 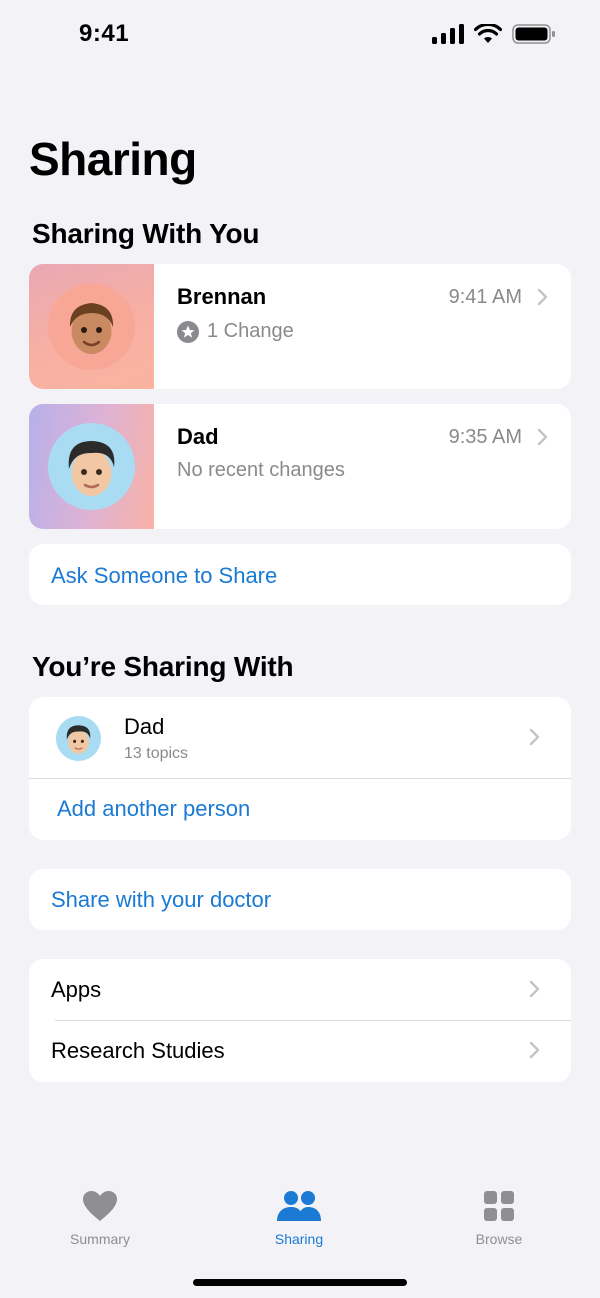 I want to click on shared-person-row-dad: Dad 13 topics, so click(x=300, y=737).